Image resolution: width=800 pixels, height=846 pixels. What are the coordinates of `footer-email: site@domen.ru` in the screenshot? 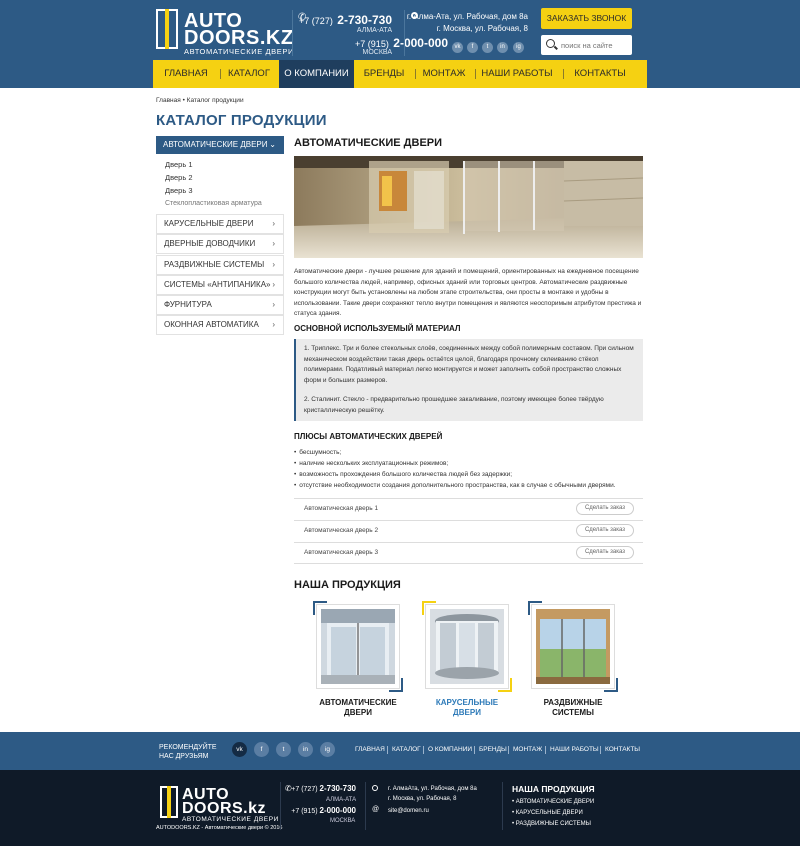 It's located at (408, 811).